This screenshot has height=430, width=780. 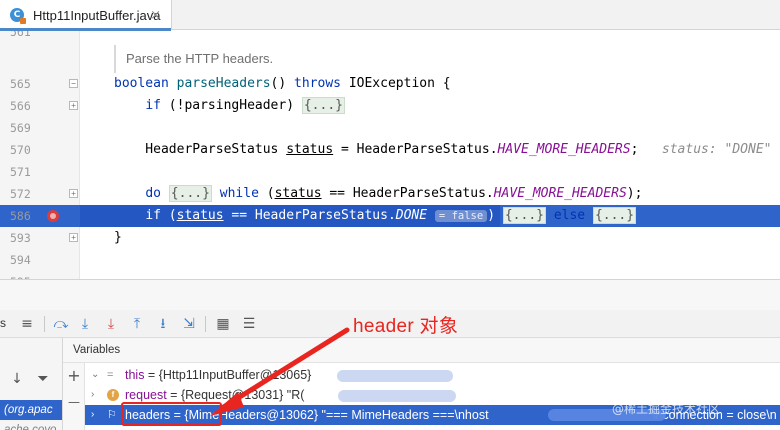 What do you see at coordinates (390, 275) in the screenshot?
I see `code-line: 595` at bounding box center [390, 275].